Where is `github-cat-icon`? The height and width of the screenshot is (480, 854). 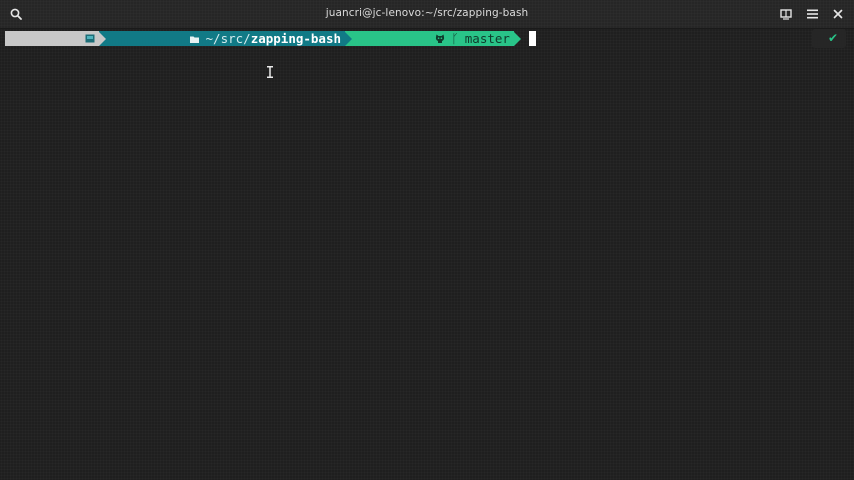 github-cat-icon is located at coordinates (402, 38).